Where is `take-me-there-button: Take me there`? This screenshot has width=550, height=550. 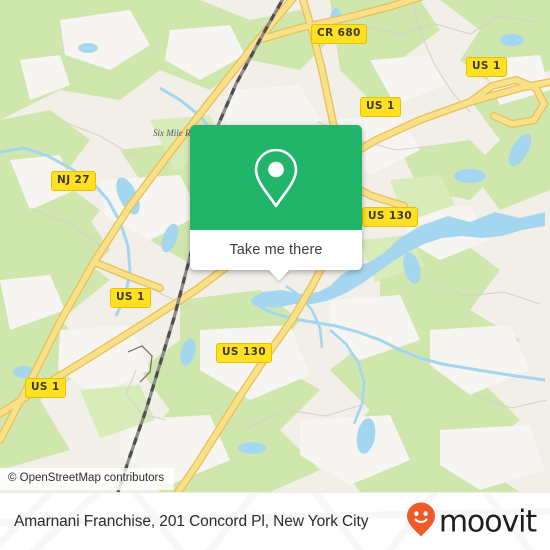
take-me-there-button: Take me there is located at coordinates (275, 250).